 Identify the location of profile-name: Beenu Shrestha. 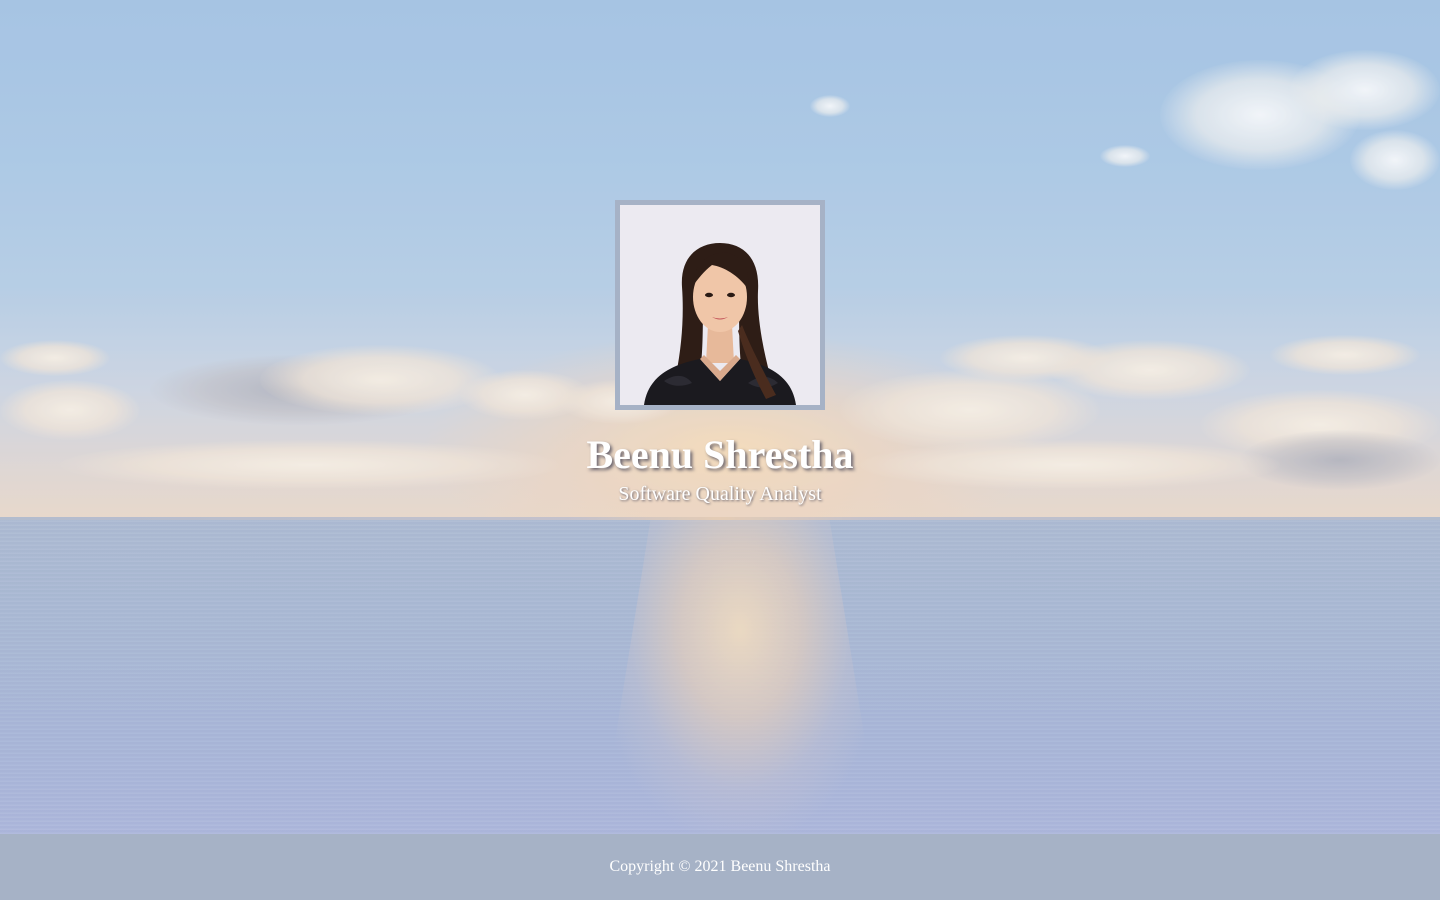
(720, 454).